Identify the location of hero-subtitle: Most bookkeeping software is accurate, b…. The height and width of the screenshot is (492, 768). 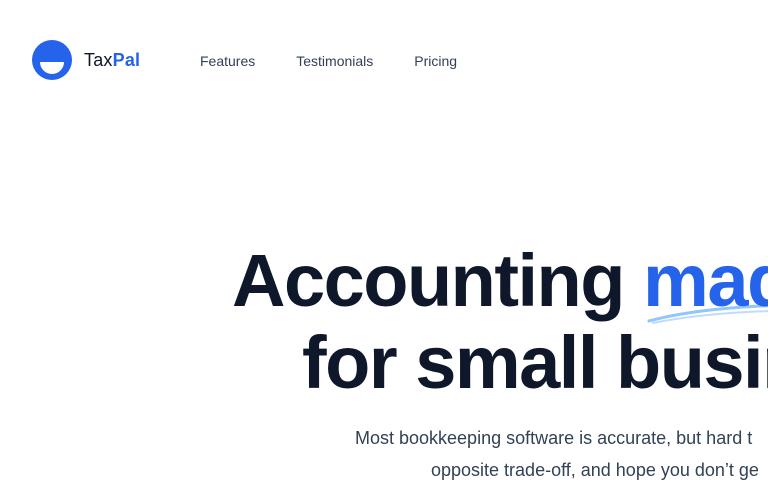
(384, 458).